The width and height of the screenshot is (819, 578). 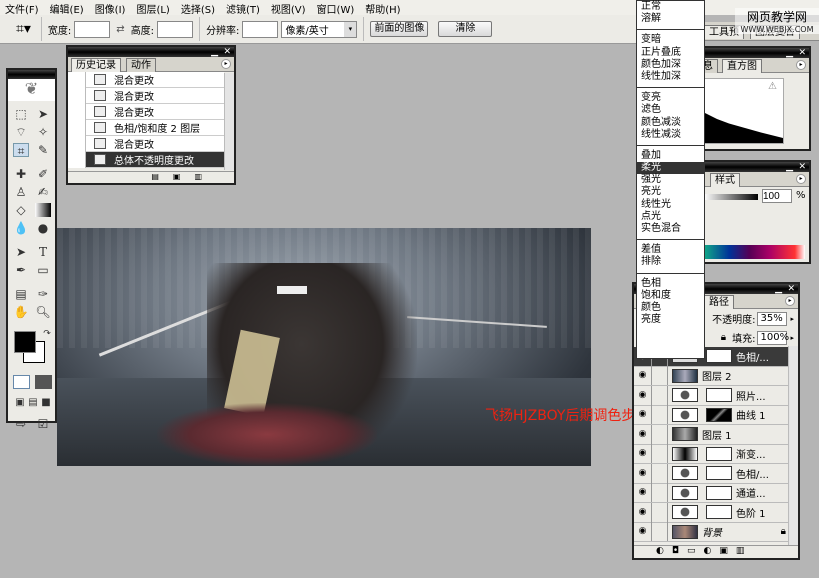 I want to click on crop-tool-icon: ⌗, so click(x=21, y=150).